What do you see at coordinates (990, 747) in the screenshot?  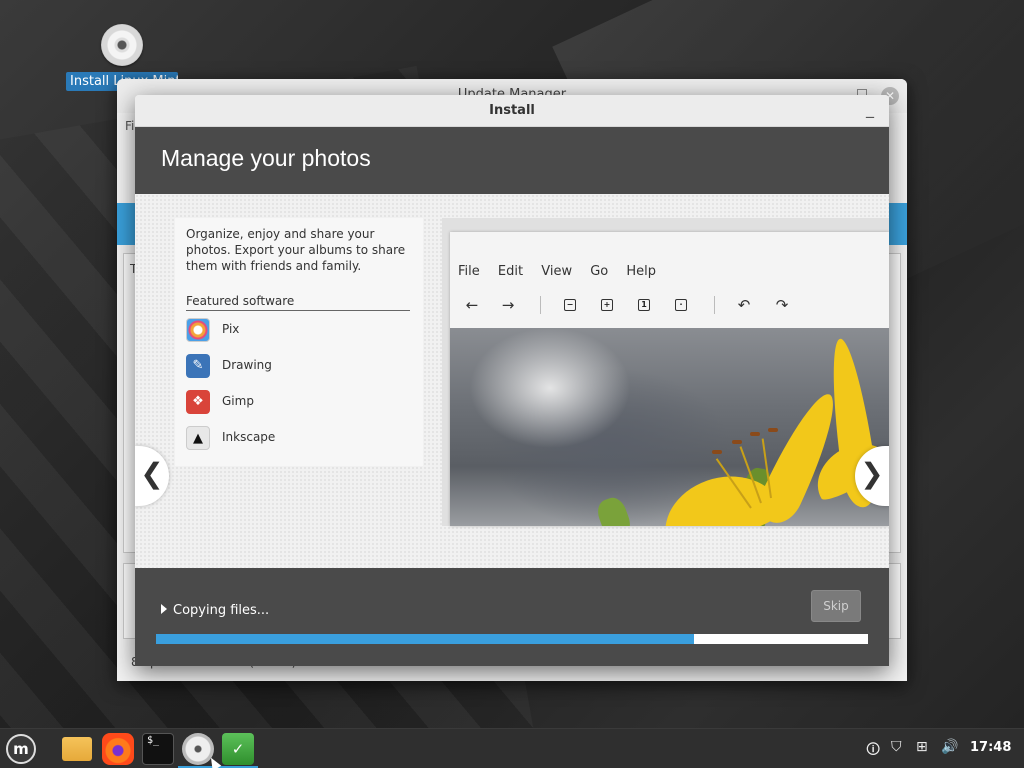 I see `clock: 17:48` at bounding box center [990, 747].